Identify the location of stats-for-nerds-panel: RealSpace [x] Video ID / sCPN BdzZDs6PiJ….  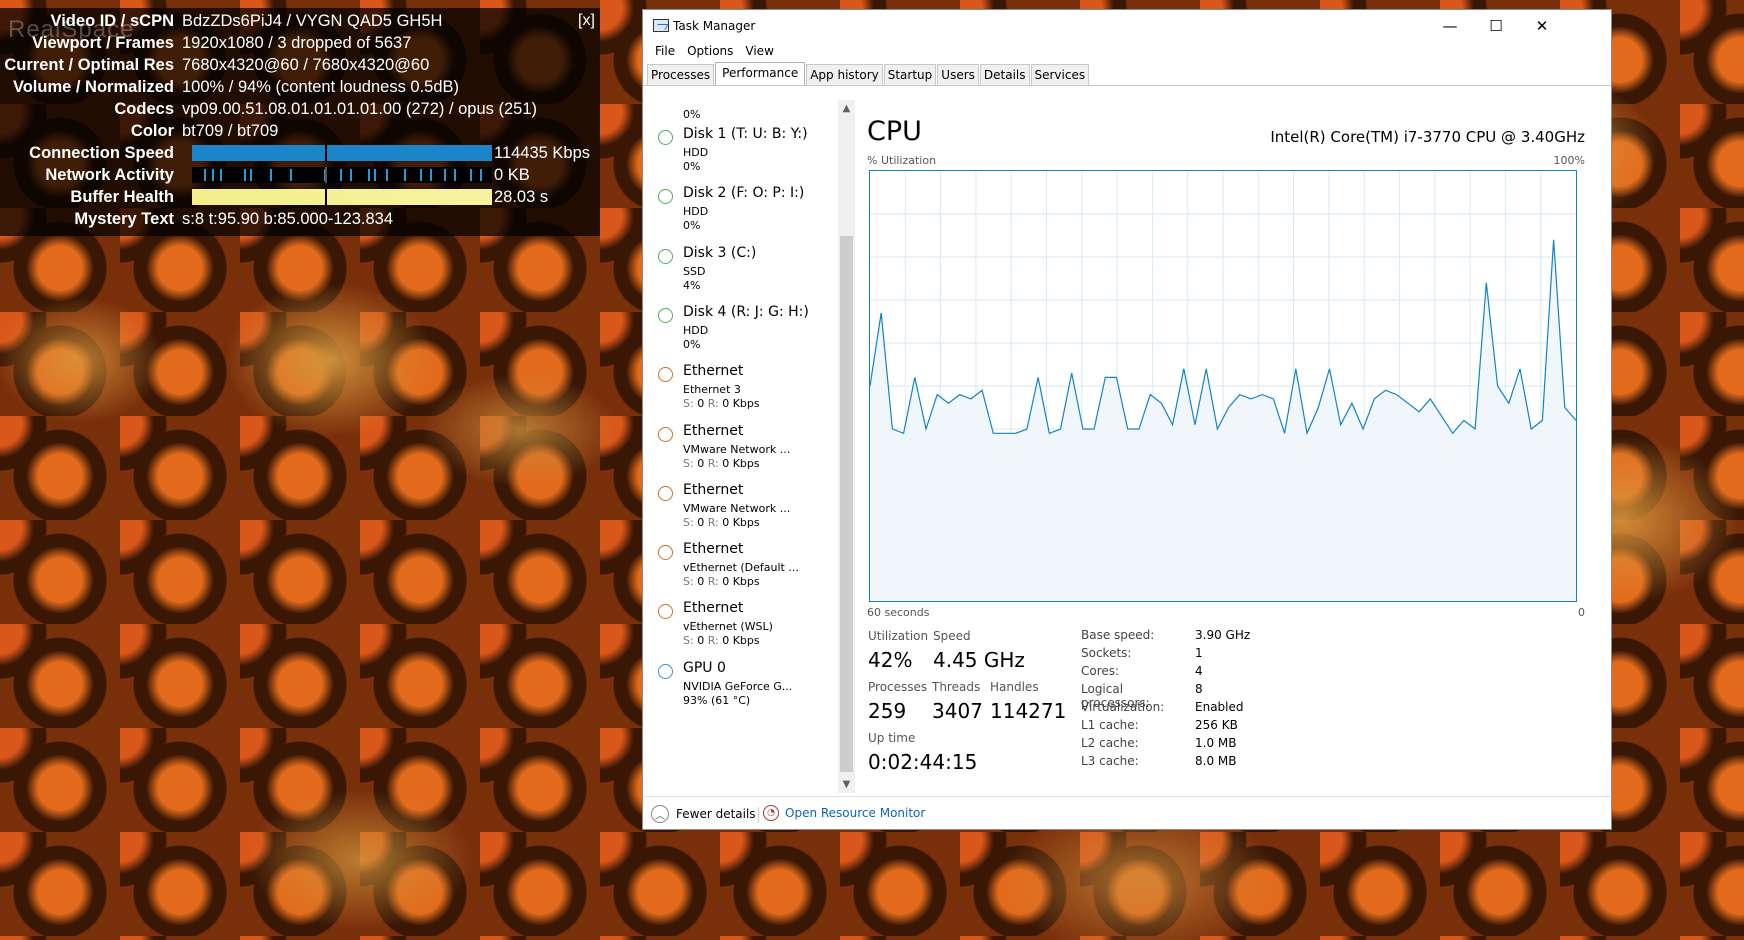
(300, 122).